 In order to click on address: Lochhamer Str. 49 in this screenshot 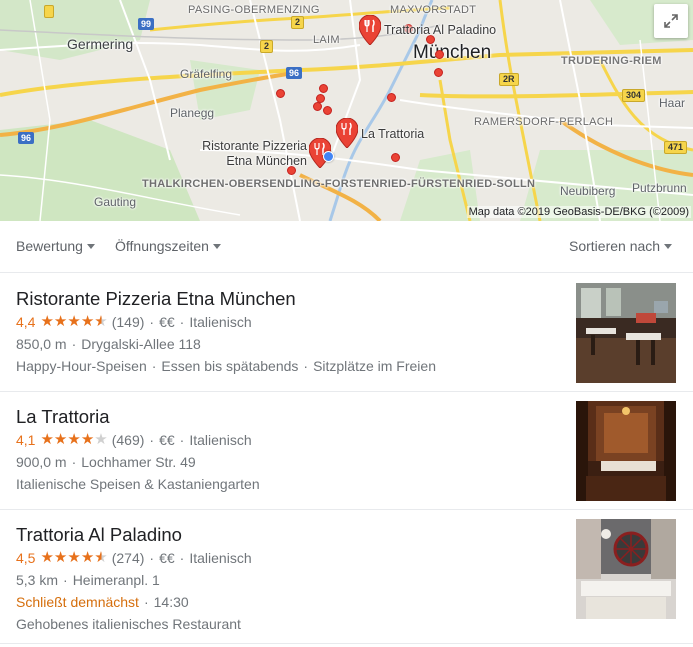, I will do `click(138, 462)`.